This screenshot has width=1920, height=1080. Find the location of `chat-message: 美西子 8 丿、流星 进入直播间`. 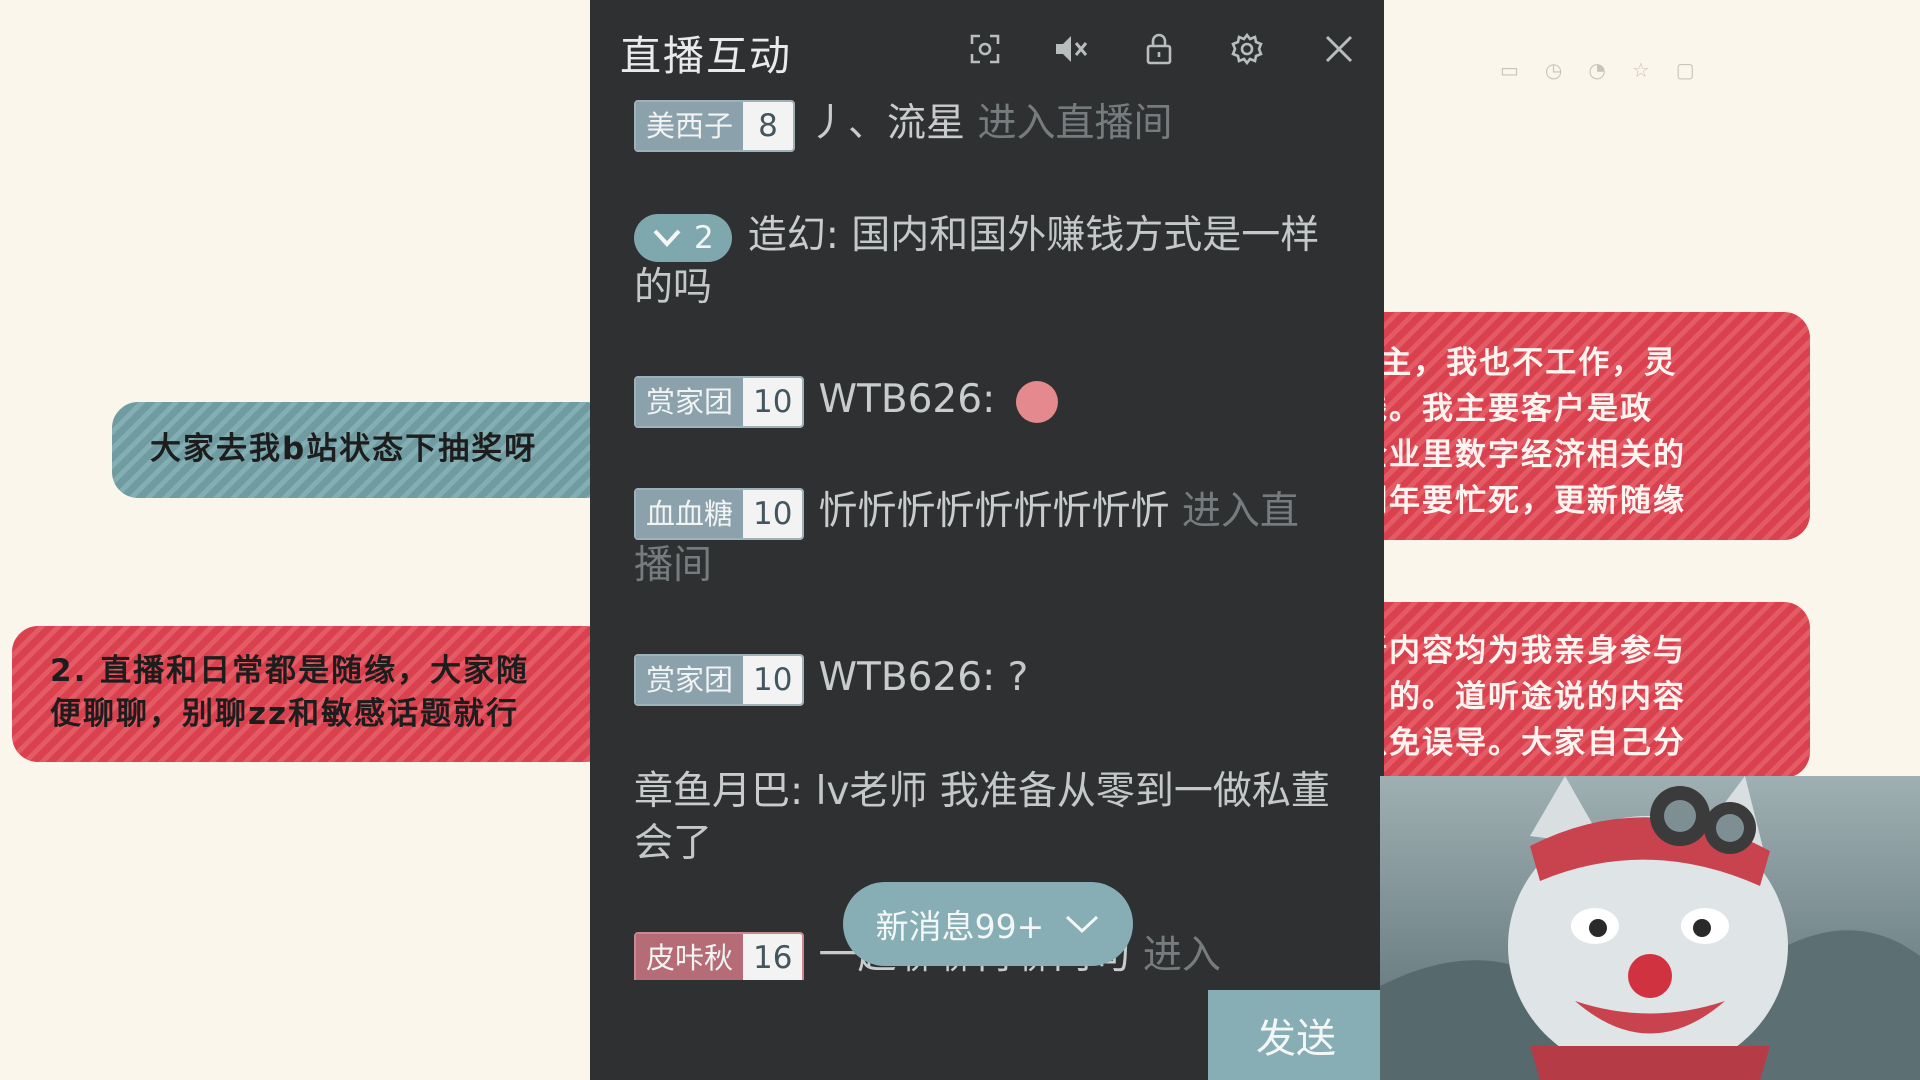

chat-message: 美西子 8 丿、流星 进入直播间 is located at coordinates (984, 125).